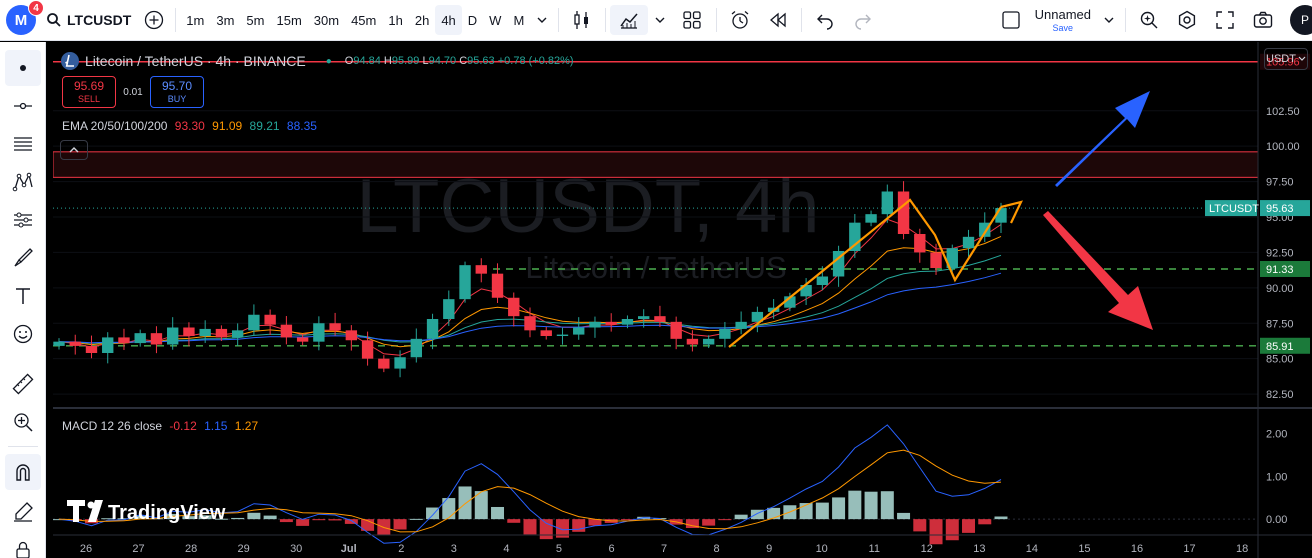 This screenshot has height=558, width=1312. I want to click on indicators-icon, so click(629, 21).